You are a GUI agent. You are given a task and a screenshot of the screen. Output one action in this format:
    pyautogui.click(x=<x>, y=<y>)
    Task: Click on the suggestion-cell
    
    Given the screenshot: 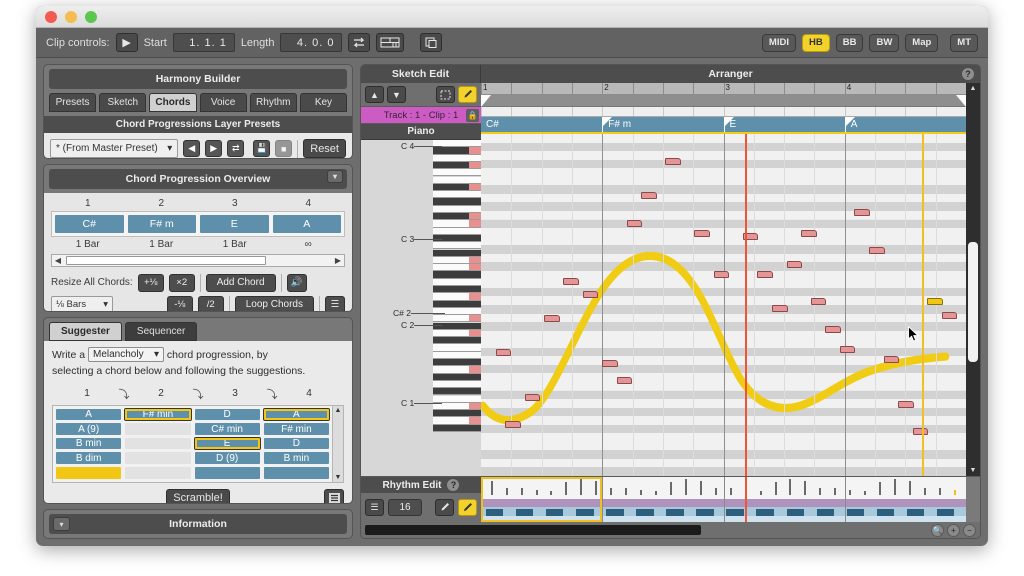 What is the action you would take?
    pyautogui.click(x=296, y=473)
    